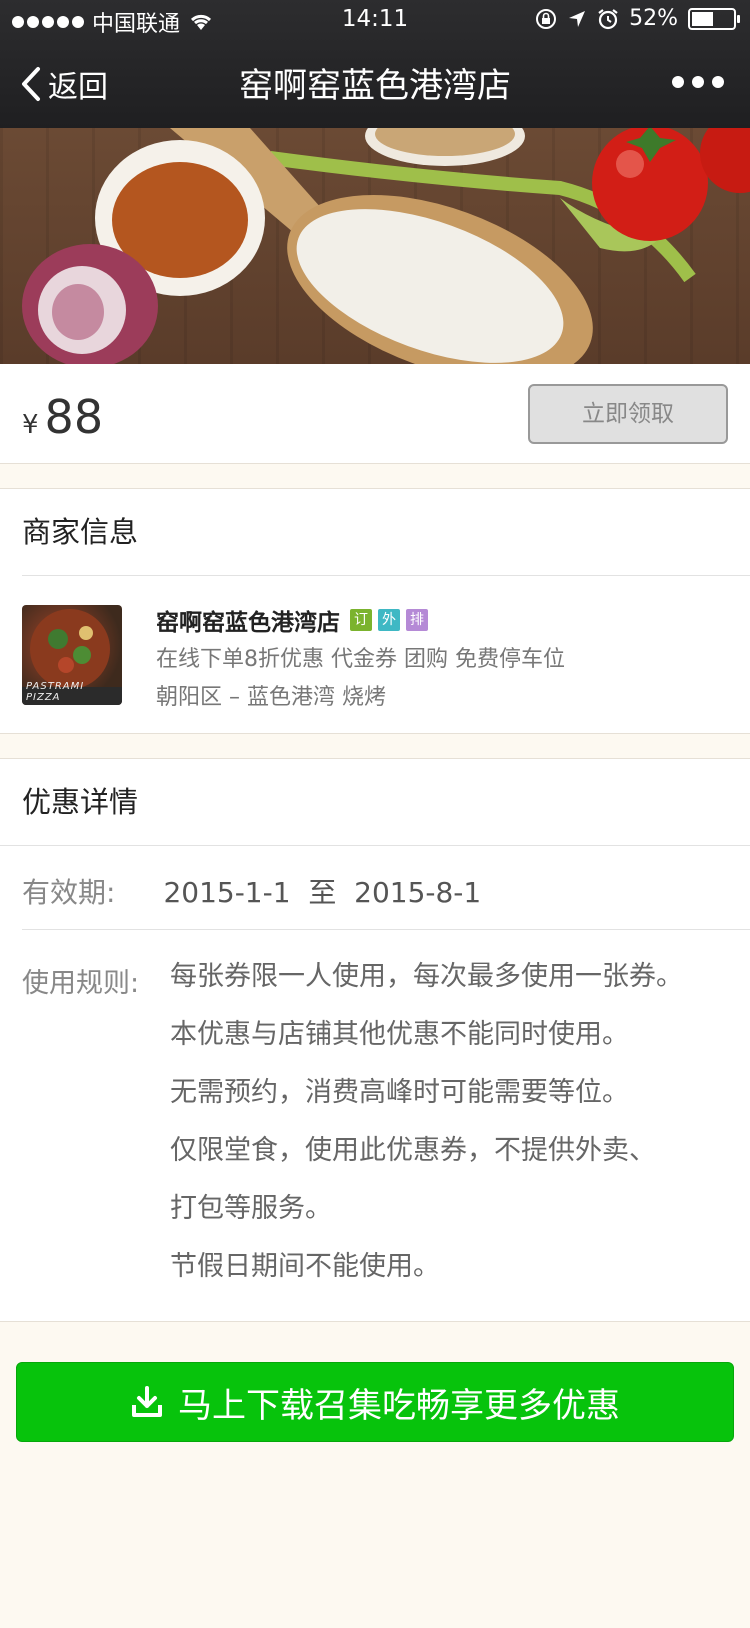 The image size is (750, 1628). I want to click on validity-value: 2015-1-1 至 2015-8-1, so click(322, 892).